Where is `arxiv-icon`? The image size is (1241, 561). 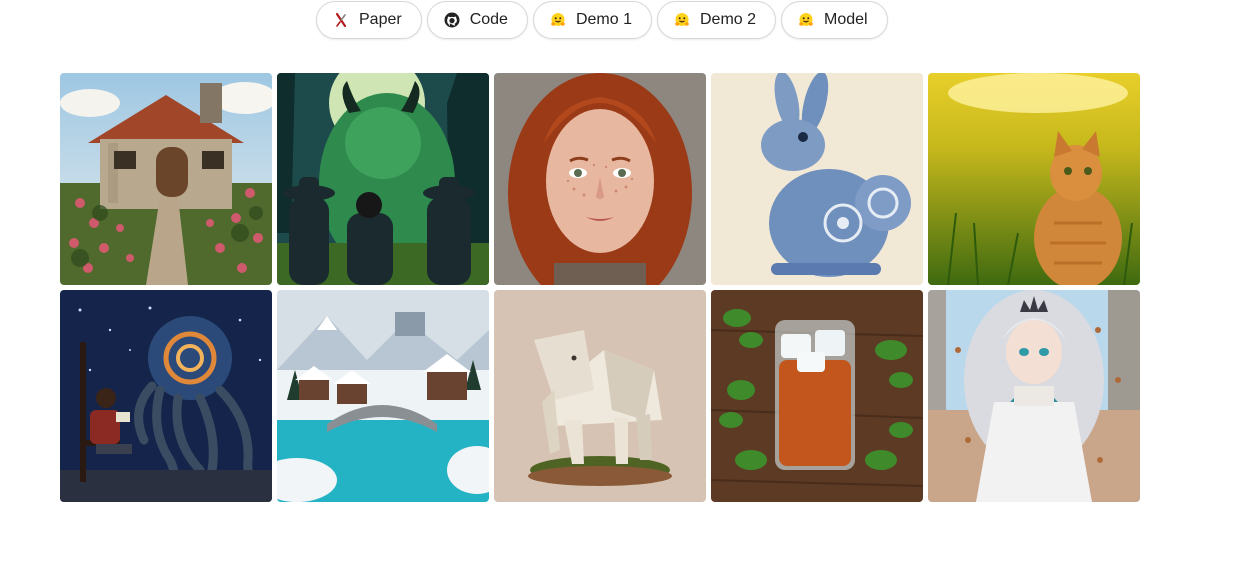 arxiv-icon is located at coordinates (341, 20).